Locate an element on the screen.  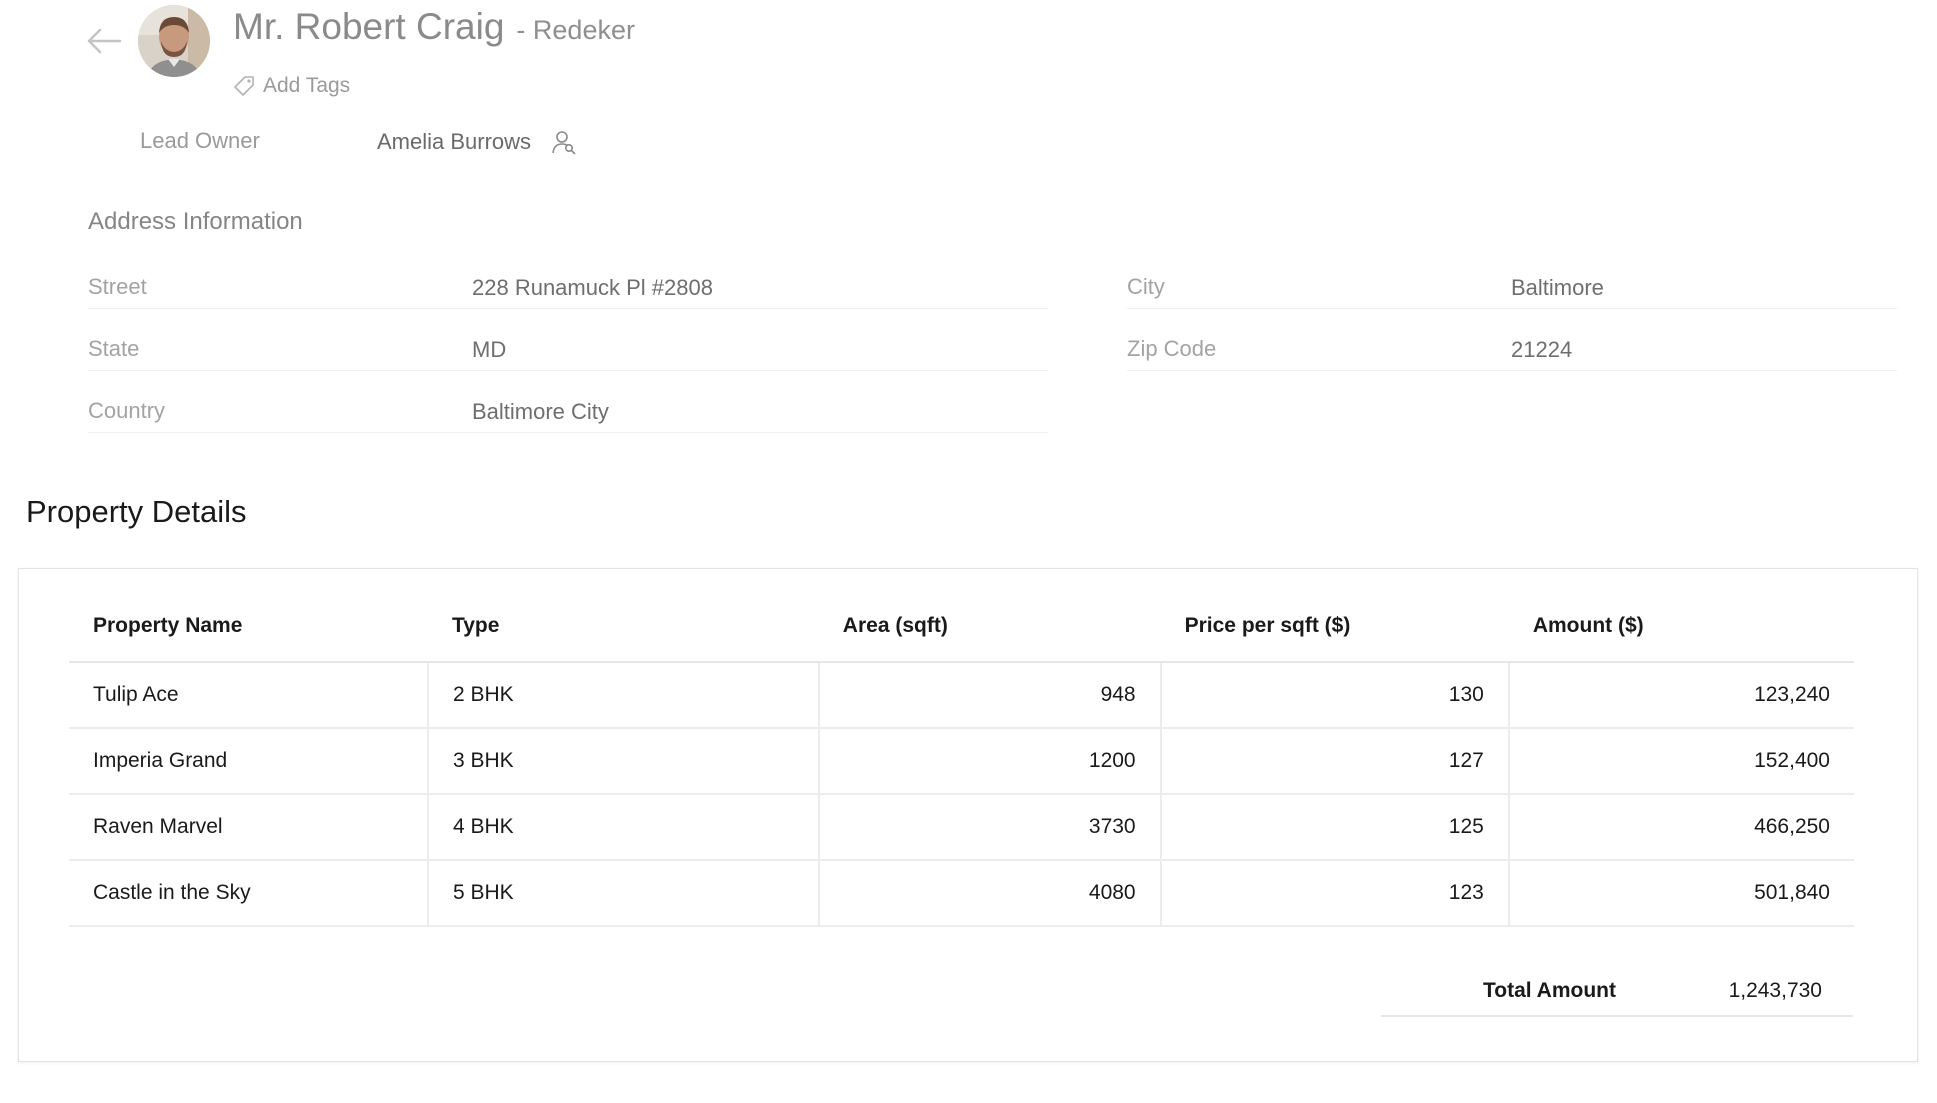
column-header: Property Name is located at coordinates (248, 627).